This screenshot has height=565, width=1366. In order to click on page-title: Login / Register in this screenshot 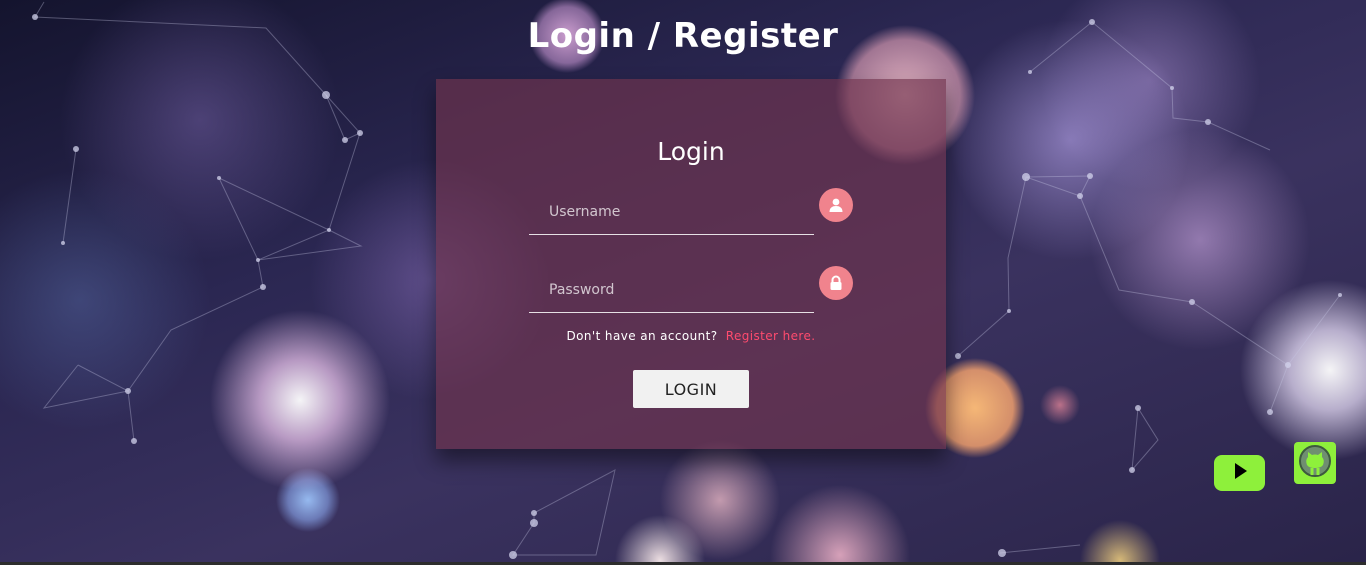, I will do `click(683, 36)`.